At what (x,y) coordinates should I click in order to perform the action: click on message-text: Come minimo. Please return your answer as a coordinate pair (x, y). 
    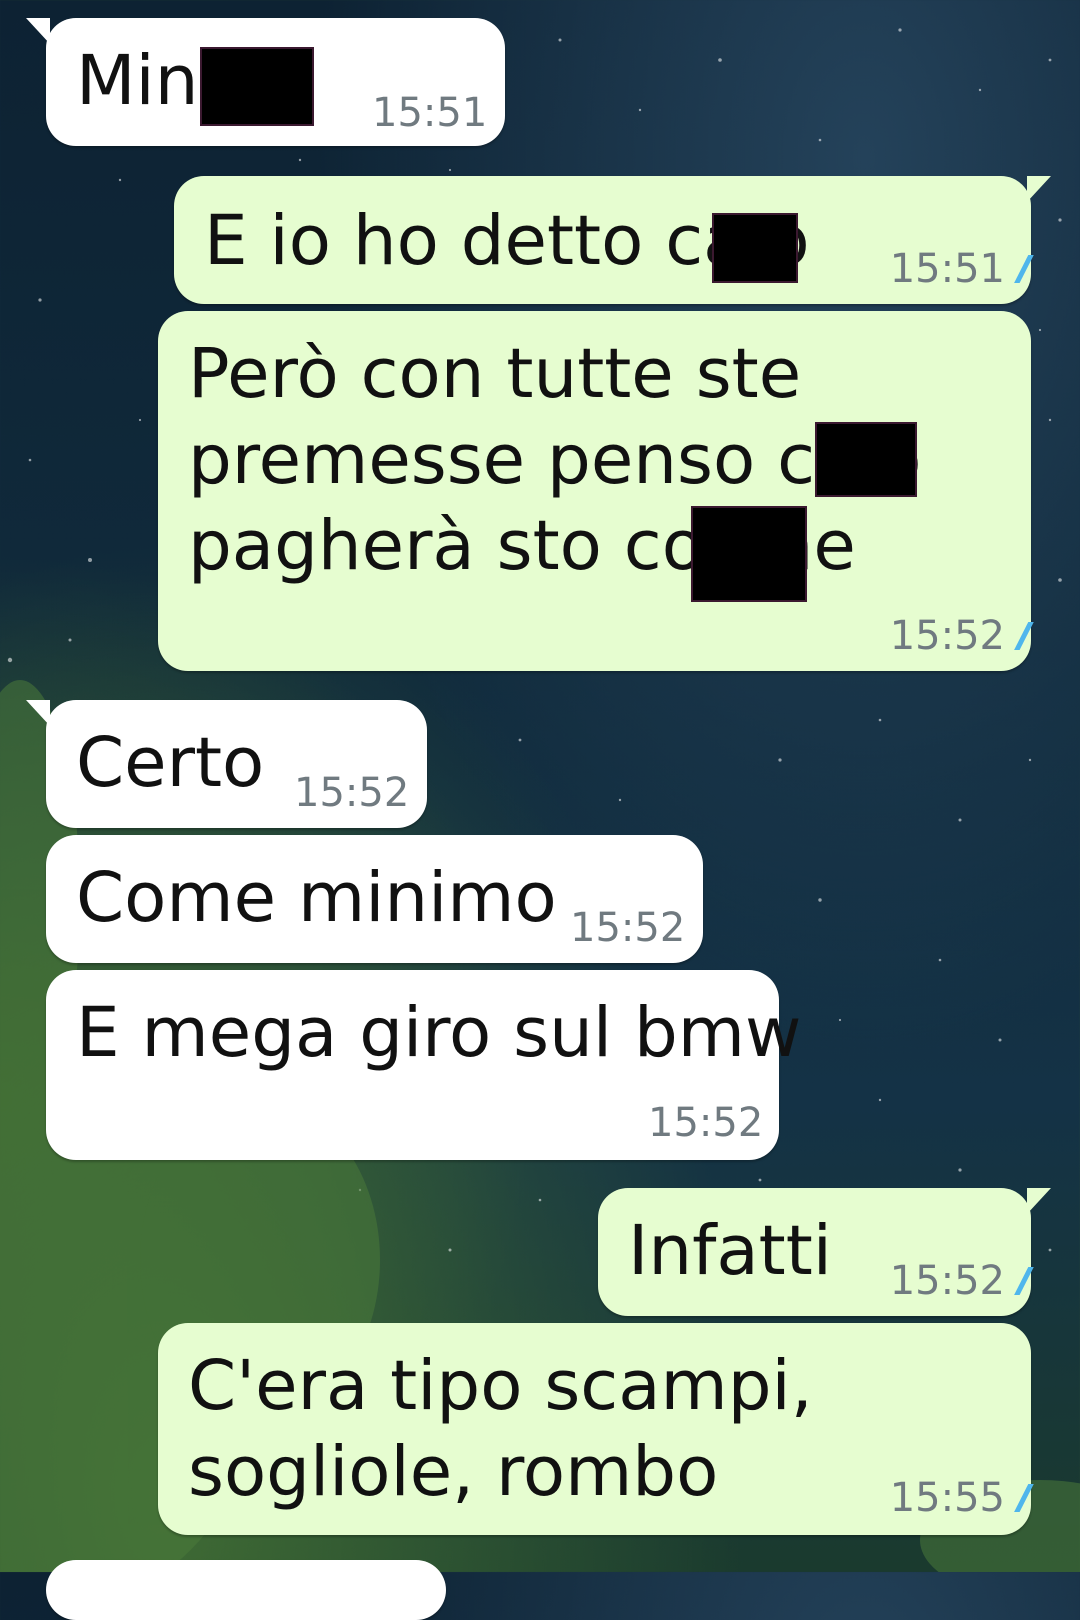
    Looking at the image, I should click on (316, 898).